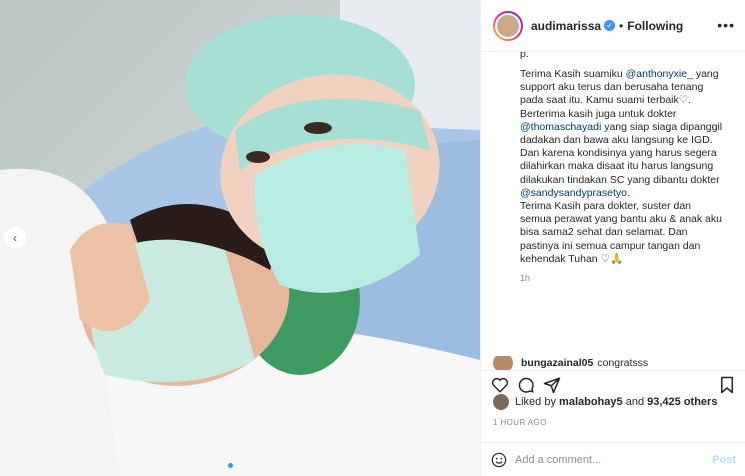 This screenshot has width=745, height=476. I want to click on comment-button, so click(526, 385).